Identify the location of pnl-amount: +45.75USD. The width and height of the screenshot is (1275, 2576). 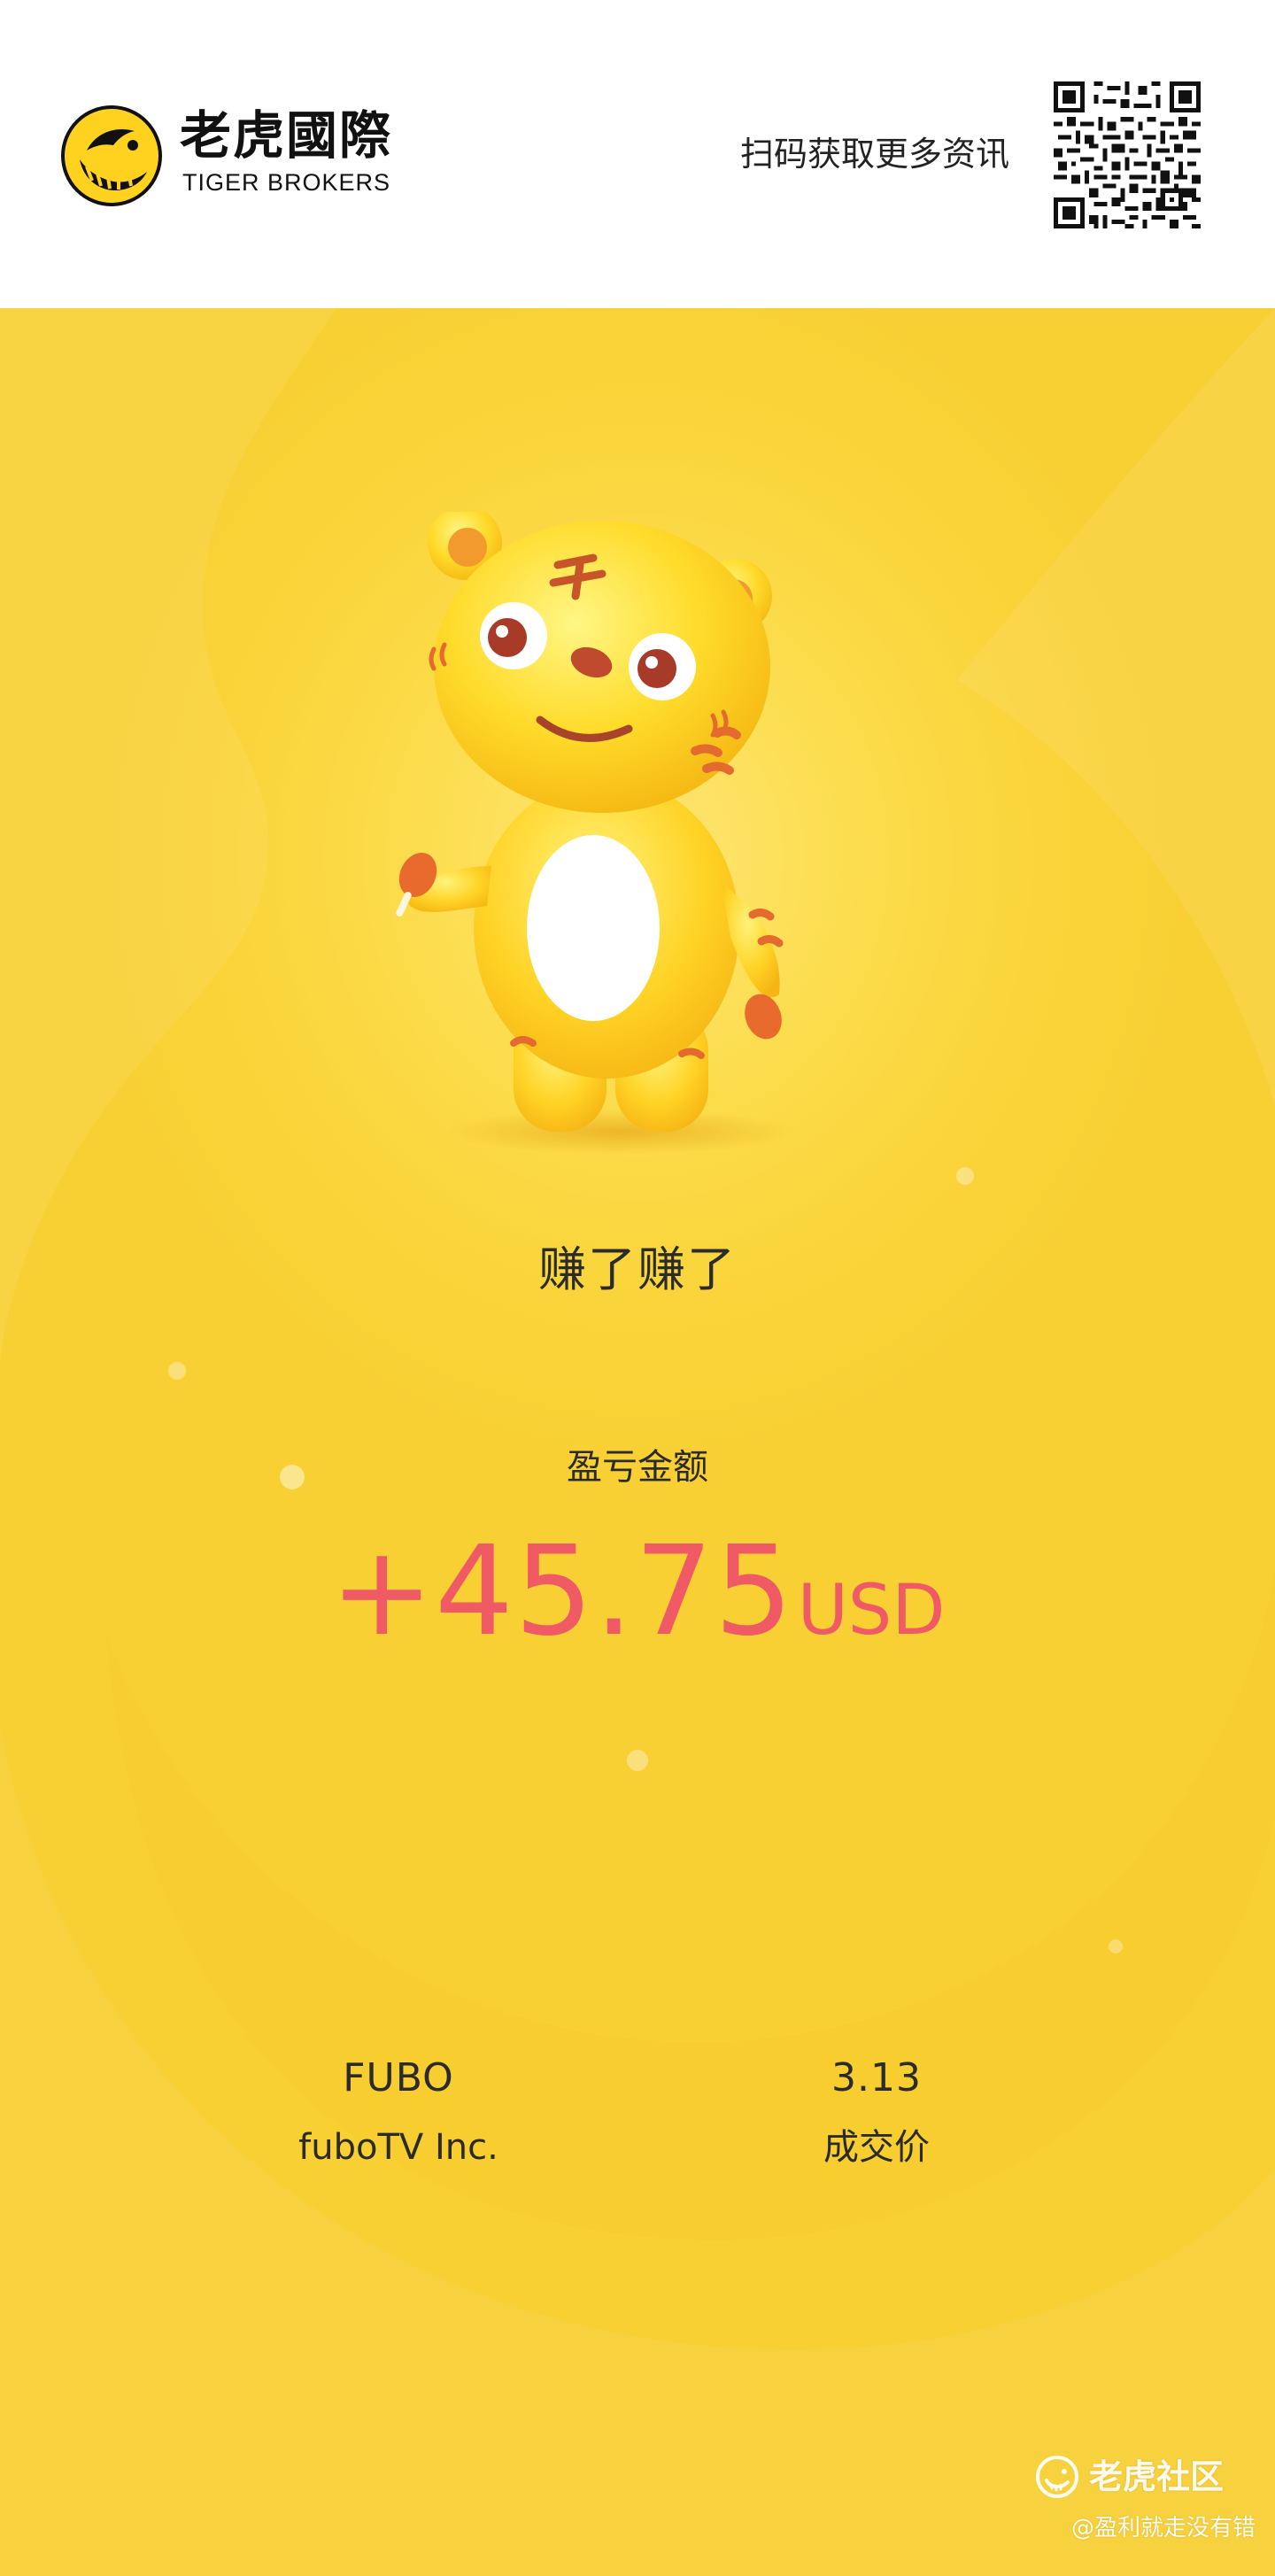
(637, 1611).